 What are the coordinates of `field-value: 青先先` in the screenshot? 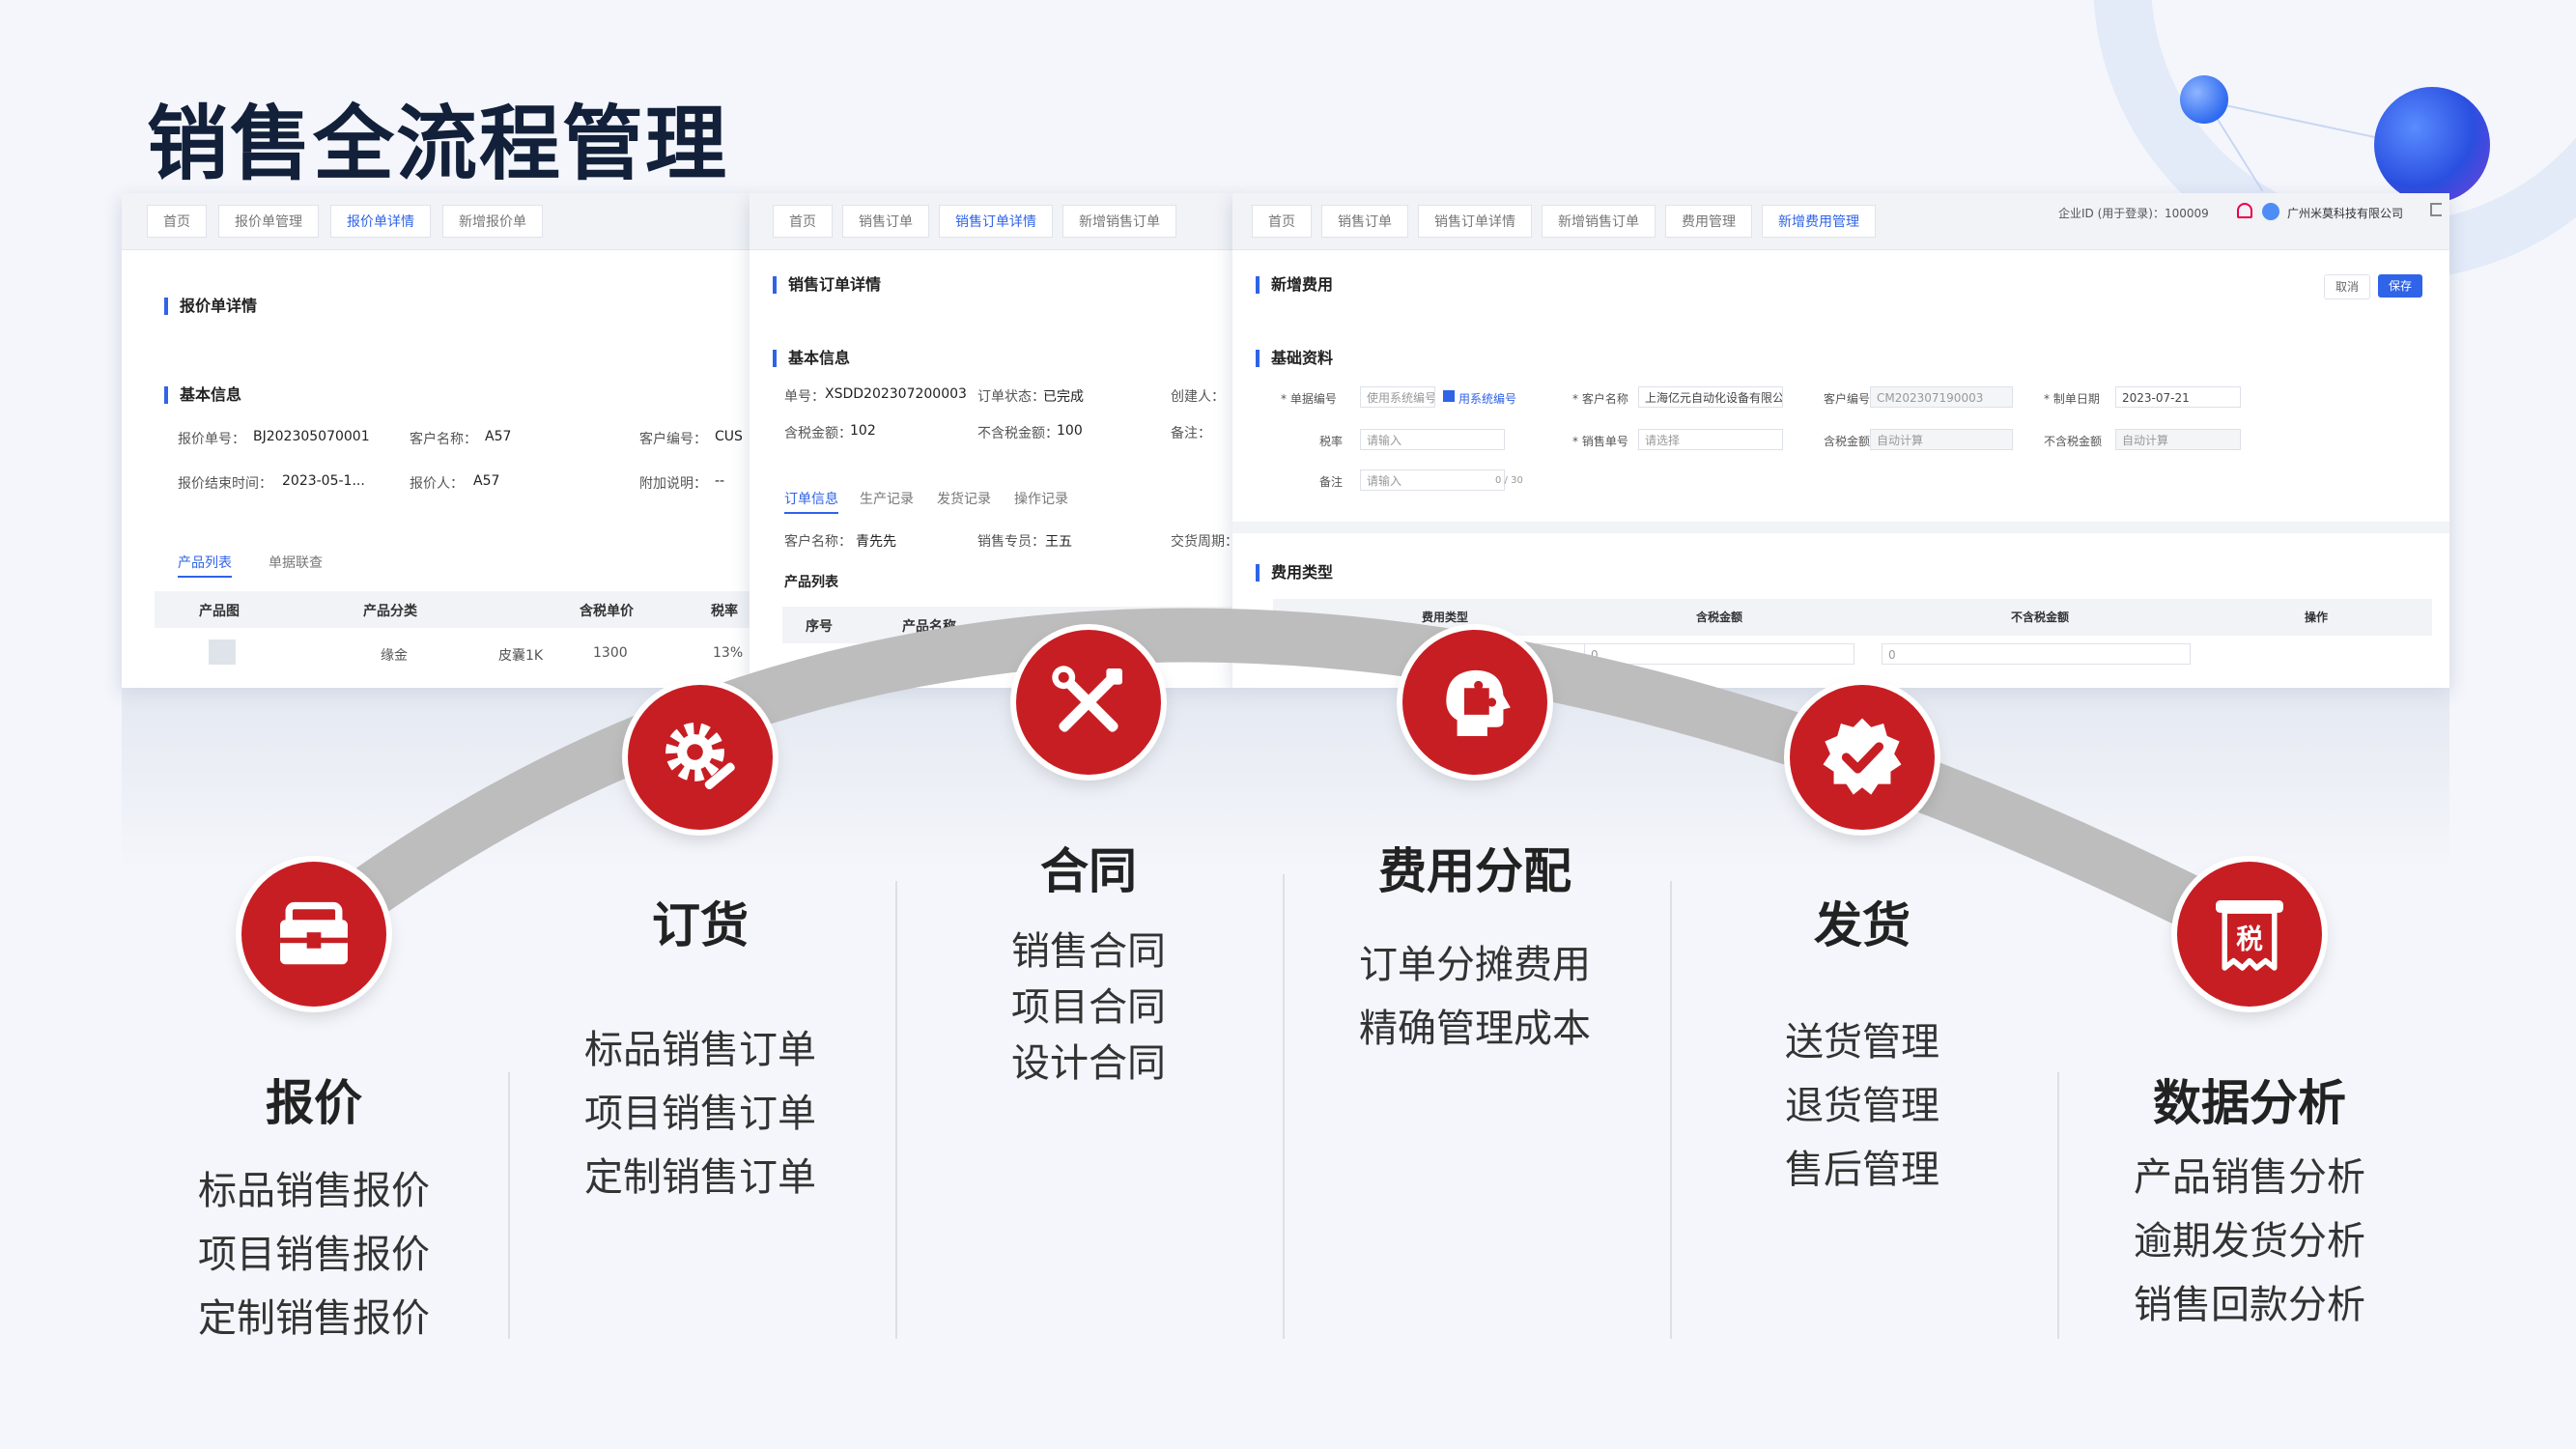 It's located at (876, 542).